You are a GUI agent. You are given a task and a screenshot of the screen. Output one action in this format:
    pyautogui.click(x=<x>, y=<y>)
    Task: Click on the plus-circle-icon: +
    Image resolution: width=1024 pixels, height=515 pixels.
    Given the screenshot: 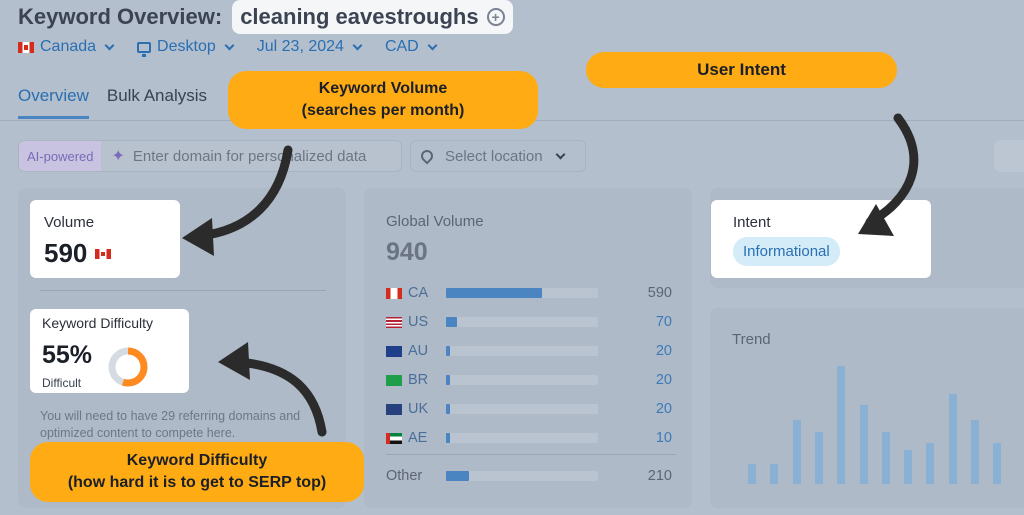 What is the action you would take?
    pyautogui.click(x=495, y=17)
    